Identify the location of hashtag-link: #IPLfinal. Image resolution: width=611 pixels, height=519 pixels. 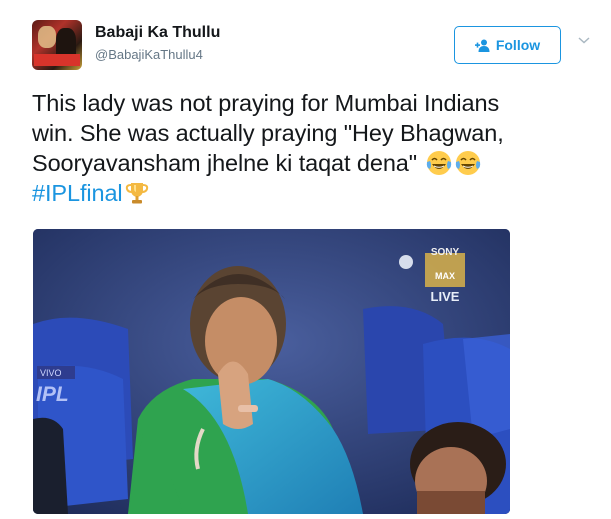
(77, 193).